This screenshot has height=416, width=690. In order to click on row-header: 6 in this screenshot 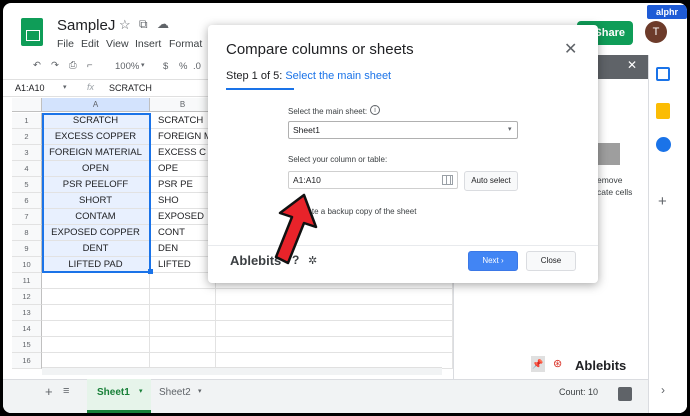, I will do `click(27, 201)`.